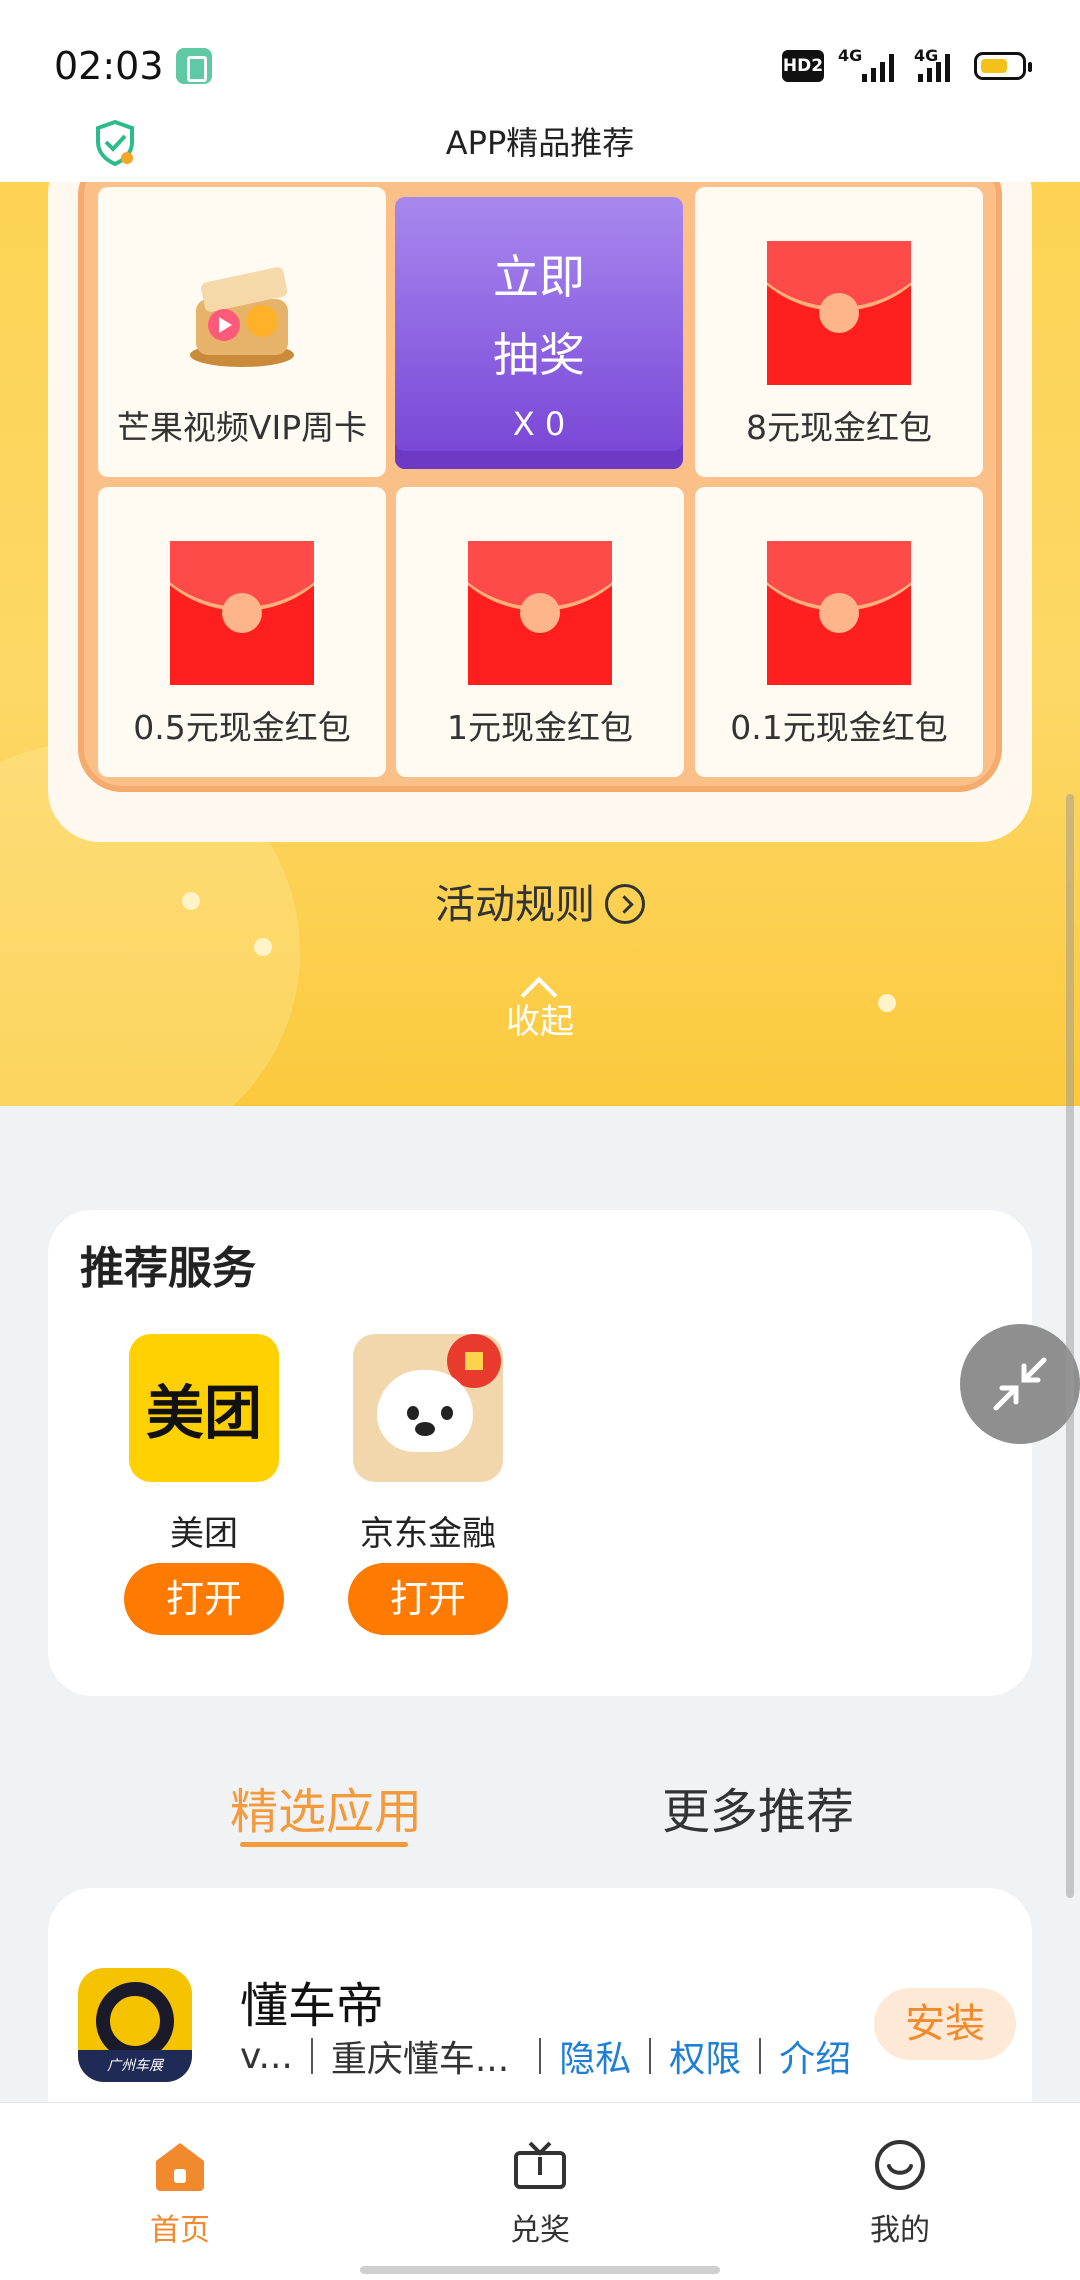 The height and width of the screenshot is (2280, 1080). I want to click on nav-redeem-label: 兑奖, so click(540, 2230).